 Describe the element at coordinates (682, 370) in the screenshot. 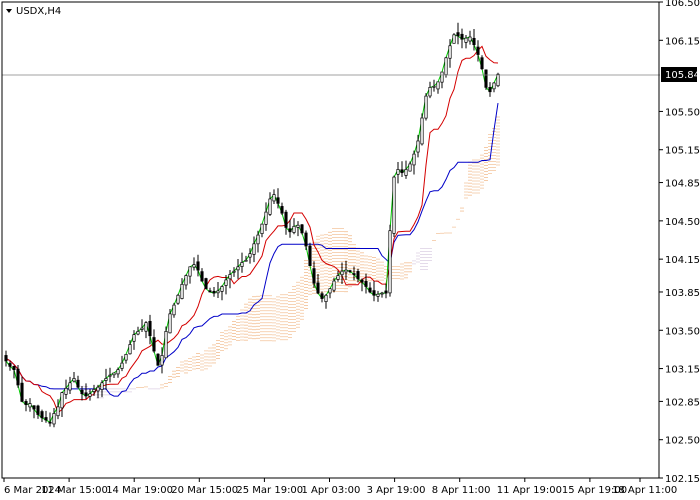

I see `y-tick-label: 103.15` at that location.